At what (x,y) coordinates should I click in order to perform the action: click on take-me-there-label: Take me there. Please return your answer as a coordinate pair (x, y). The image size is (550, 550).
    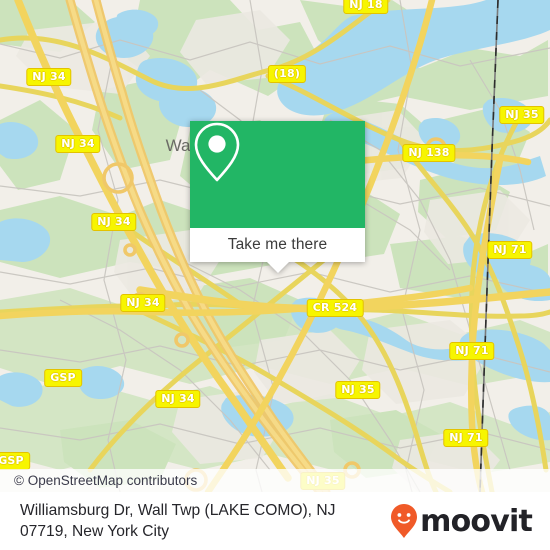
    Looking at the image, I should click on (277, 244).